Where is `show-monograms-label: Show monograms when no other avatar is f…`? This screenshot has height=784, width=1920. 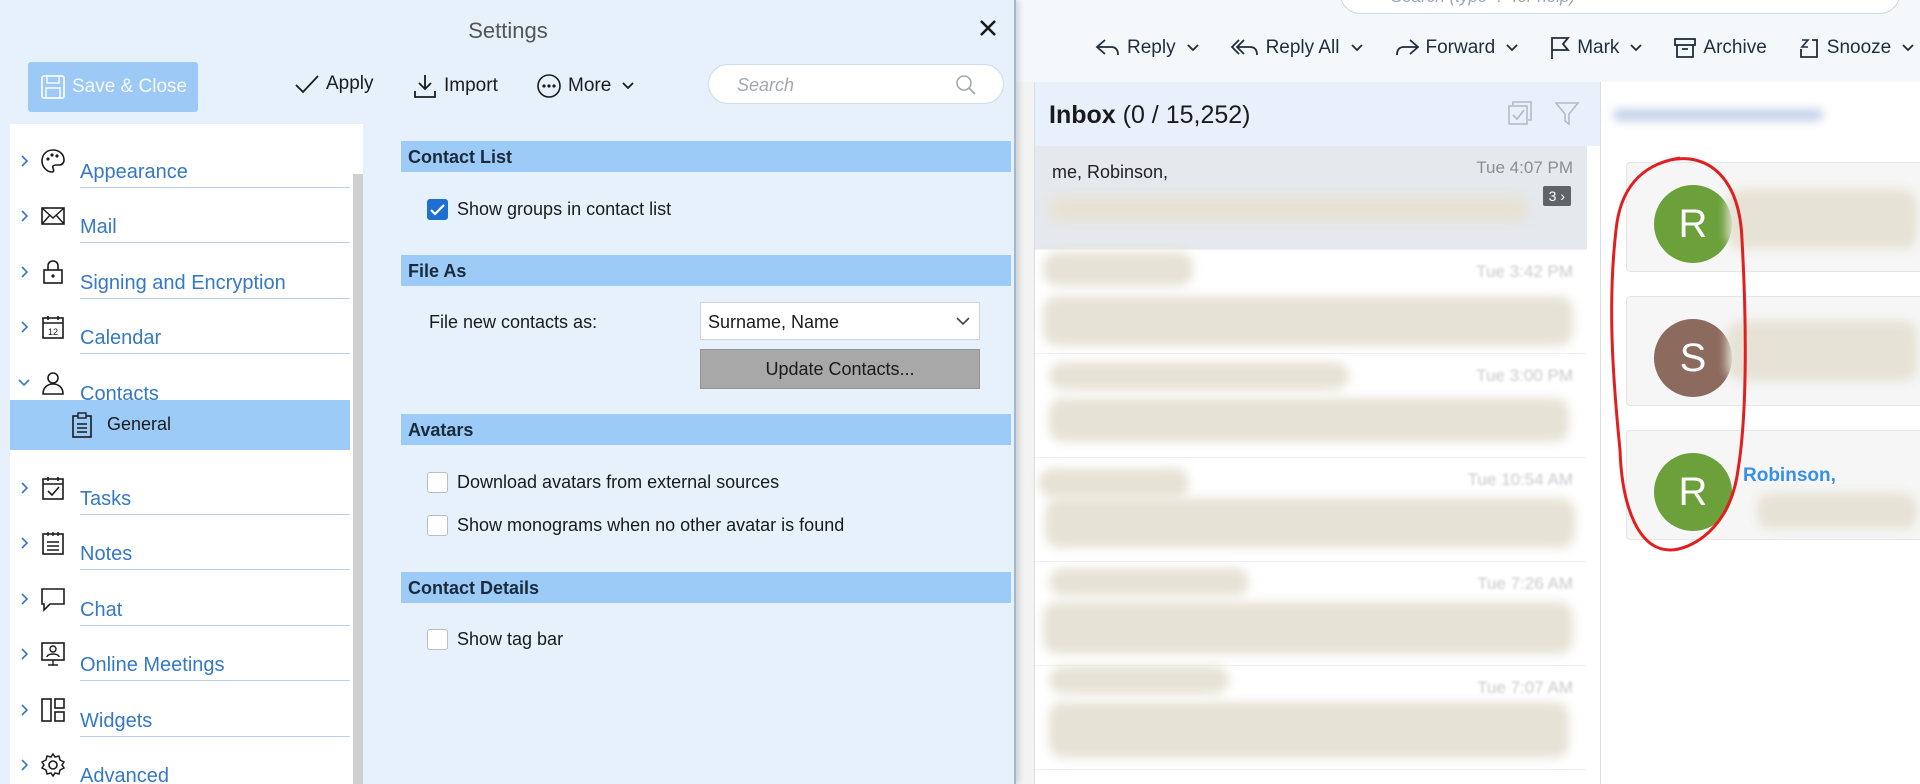
show-monograms-label: Show monograms when no other avatar is f… is located at coordinates (651, 525).